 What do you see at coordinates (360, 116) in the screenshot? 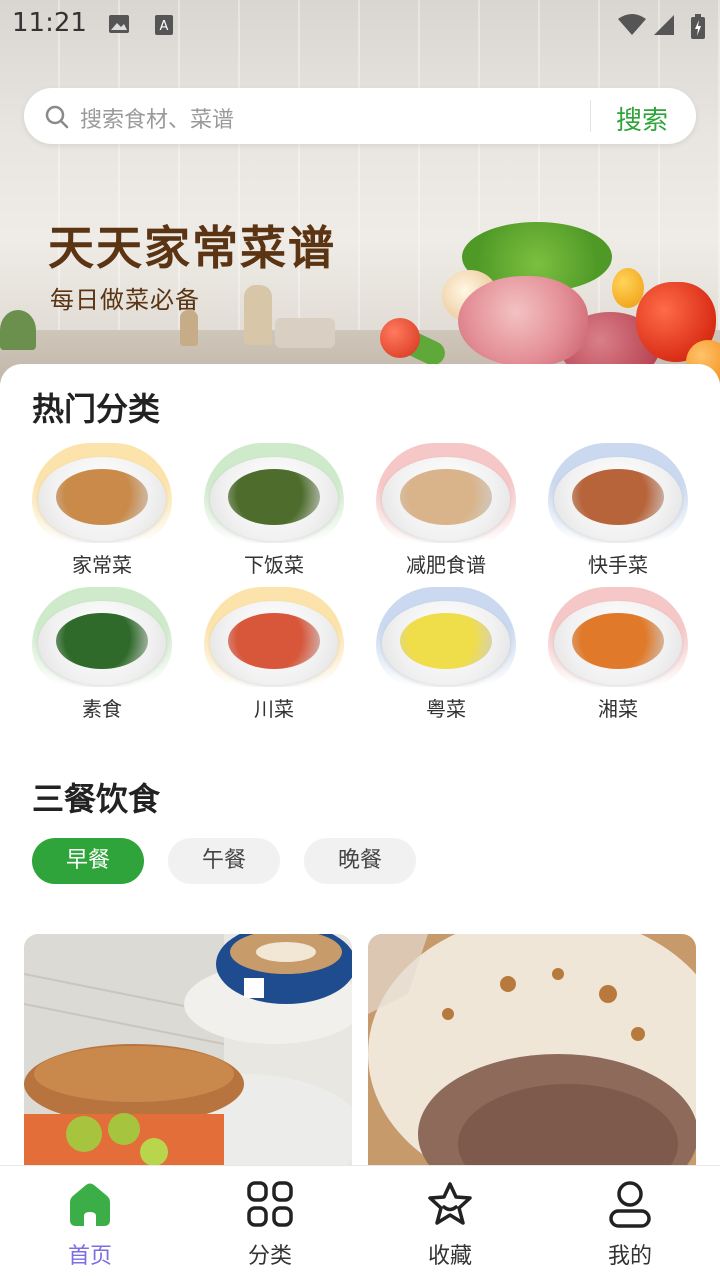
I see `search-bar: 搜索食材、菜谱 搜索` at bounding box center [360, 116].